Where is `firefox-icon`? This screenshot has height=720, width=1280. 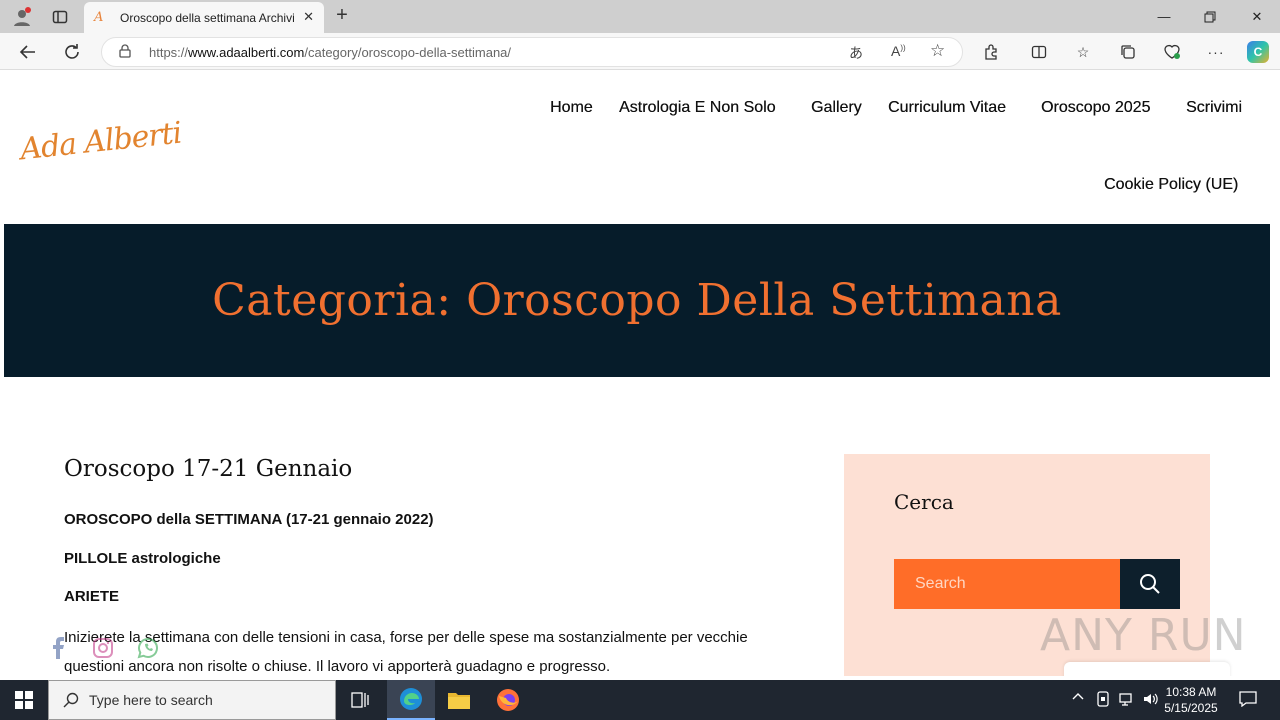 firefox-icon is located at coordinates (508, 700).